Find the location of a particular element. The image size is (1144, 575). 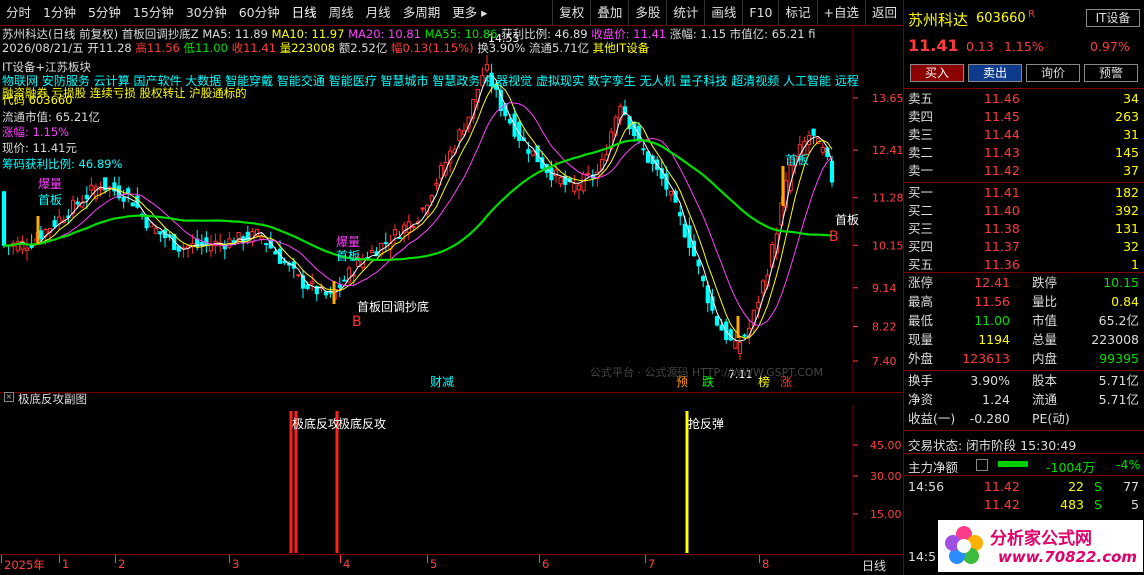

level-price: 11.42 is located at coordinates (1002, 170).